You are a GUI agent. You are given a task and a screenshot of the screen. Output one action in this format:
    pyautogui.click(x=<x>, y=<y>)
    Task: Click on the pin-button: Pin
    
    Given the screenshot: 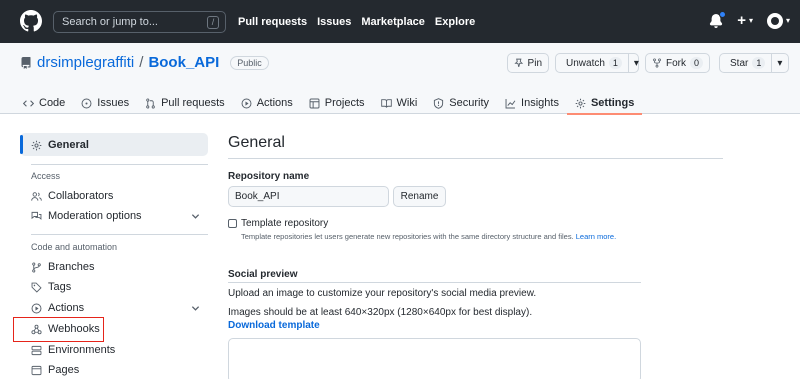 What is the action you would take?
    pyautogui.click(x=528, y=63)
    